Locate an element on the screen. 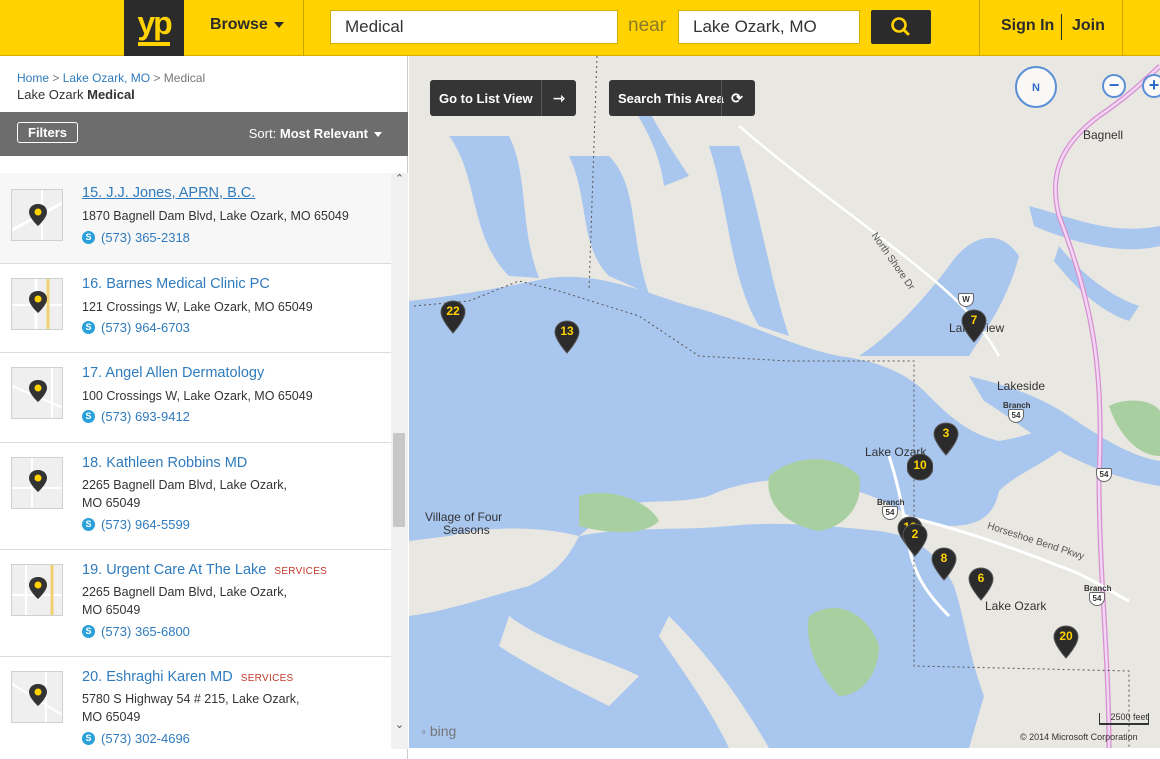 The height and width of the screenshot is (759, 1160). caret-down-icon is located at coordinates (278, 24).